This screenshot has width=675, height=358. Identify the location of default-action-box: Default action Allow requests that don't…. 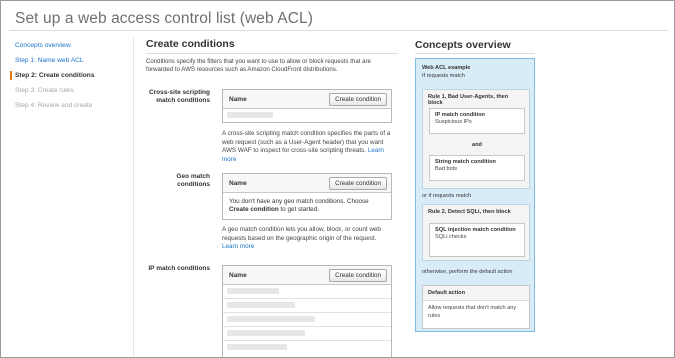
(476, 307).